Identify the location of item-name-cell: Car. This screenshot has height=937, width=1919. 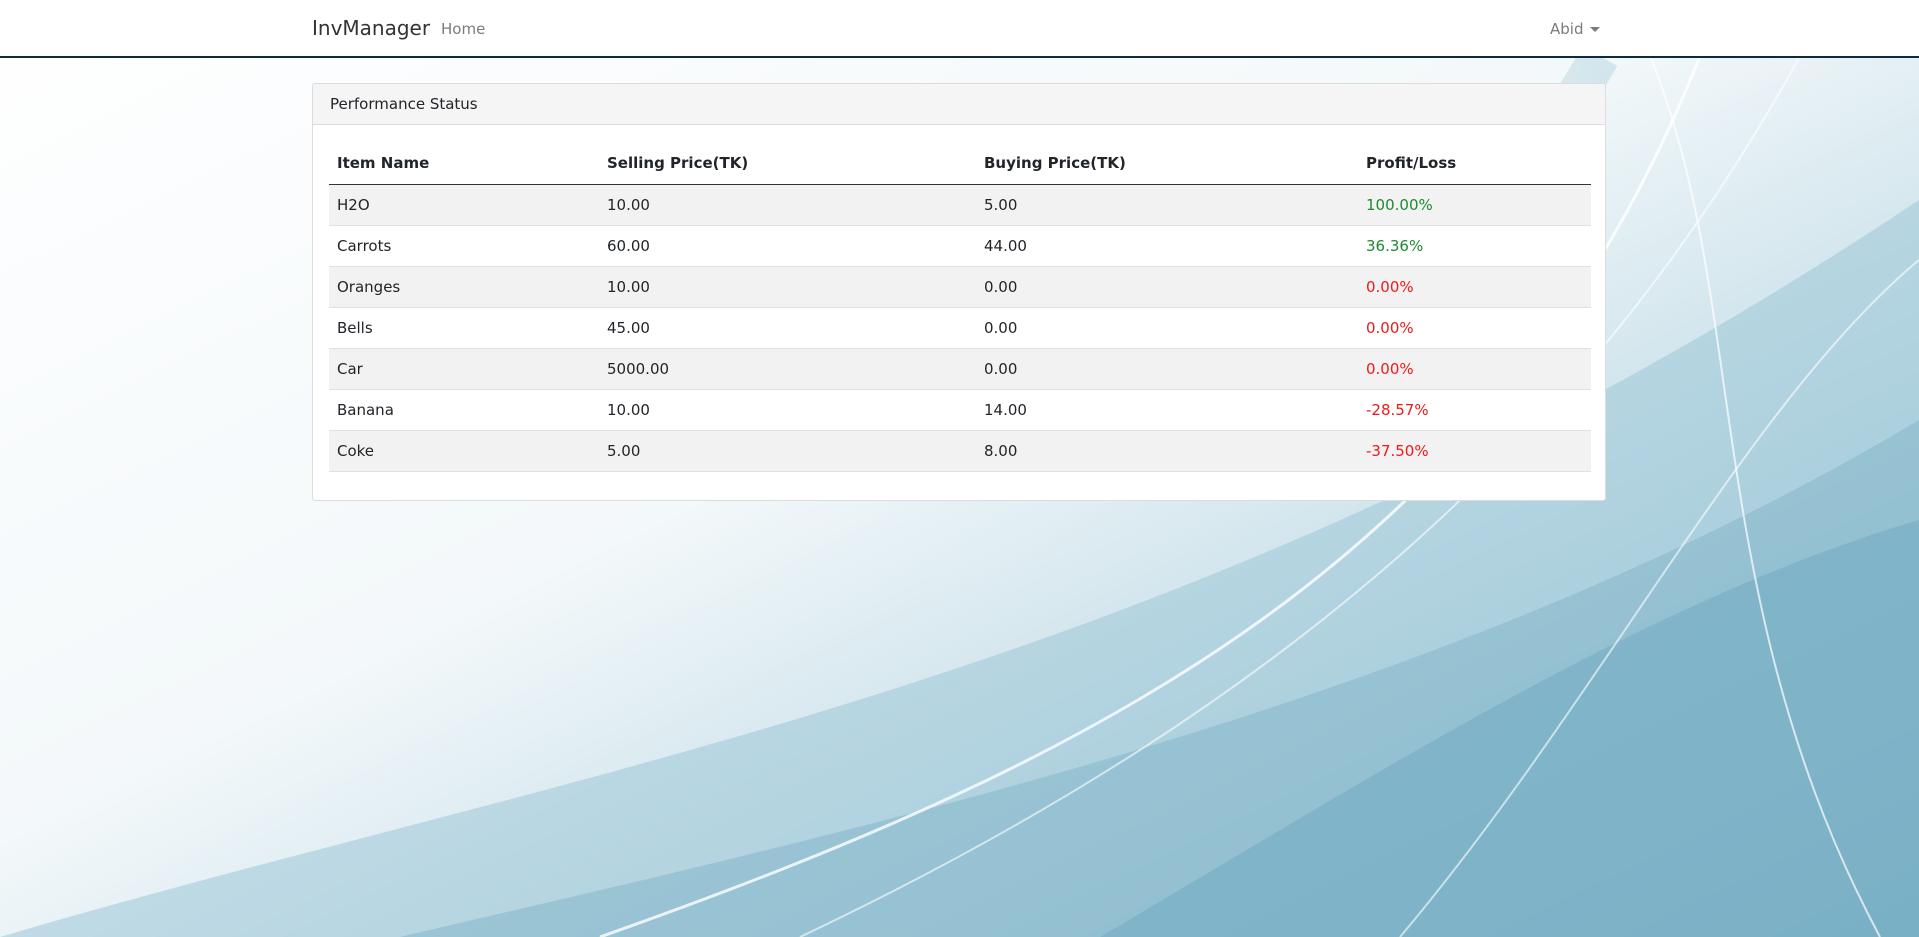
(464, 369).